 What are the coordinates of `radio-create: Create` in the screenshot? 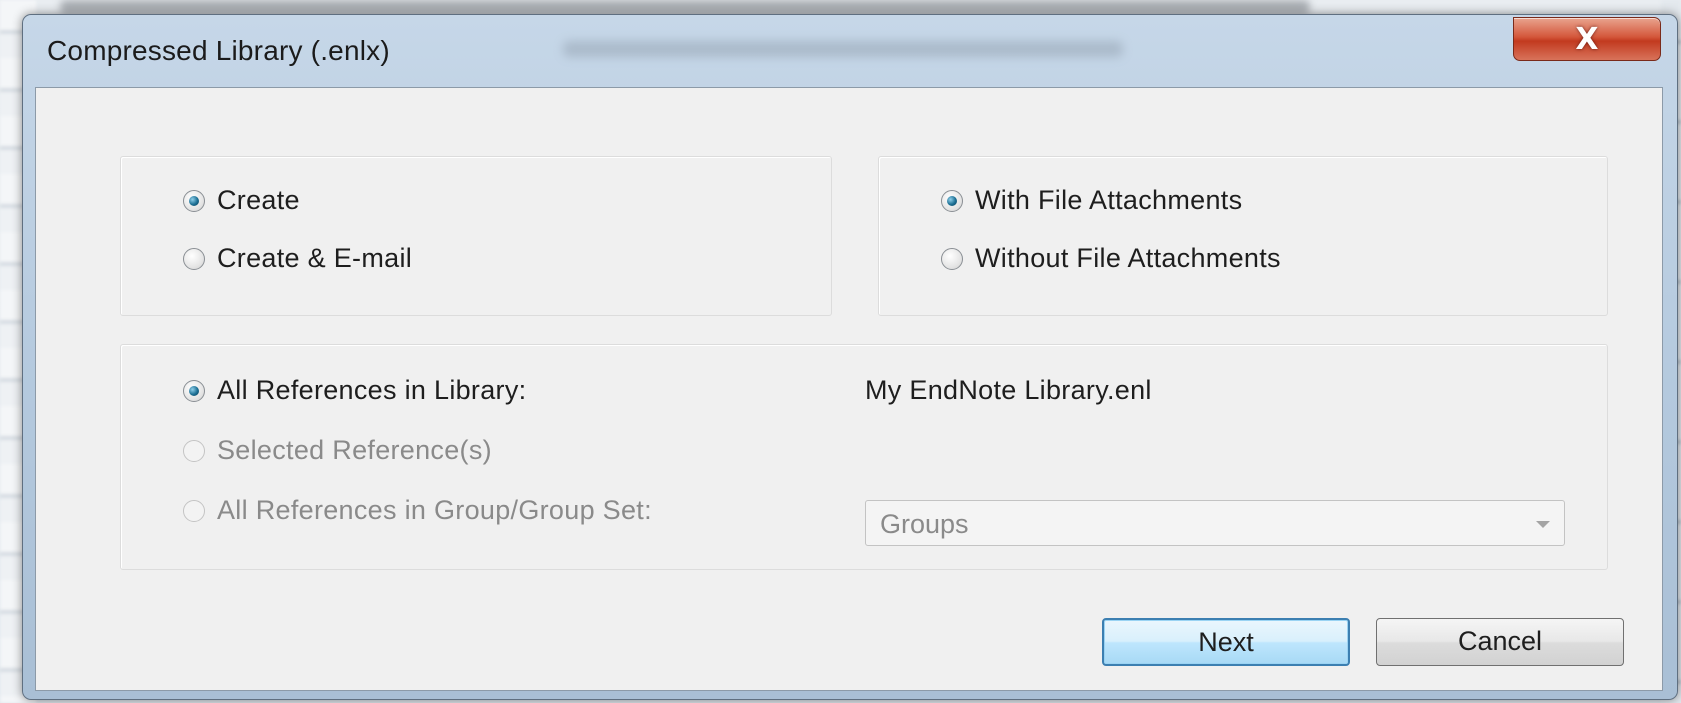 It's located at (241, 200).